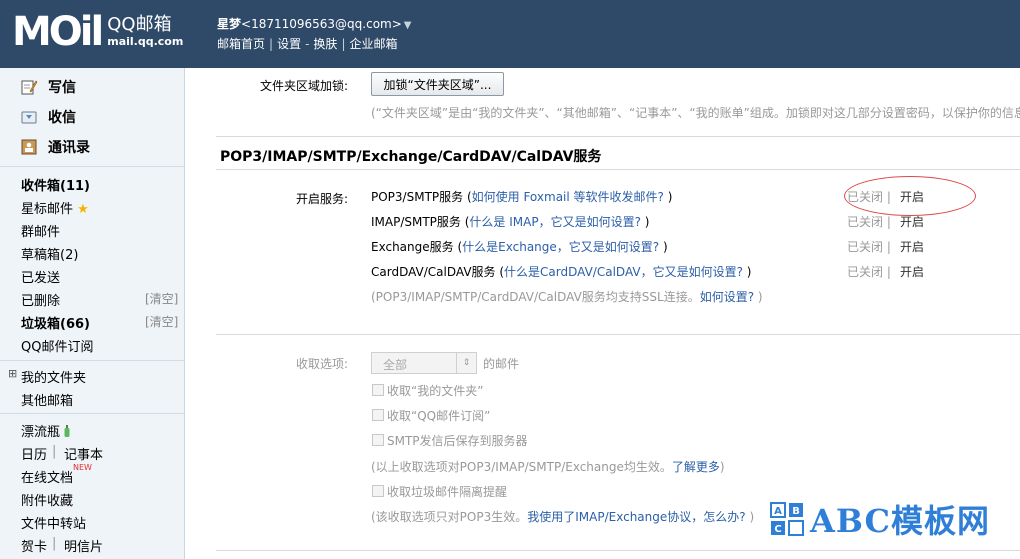 The image size is (1020, 559). Describe the element at coordinates (45, 430) in the screenshot. I see `sidebar-item-drift-bottle: 漂流瓶` at that location.